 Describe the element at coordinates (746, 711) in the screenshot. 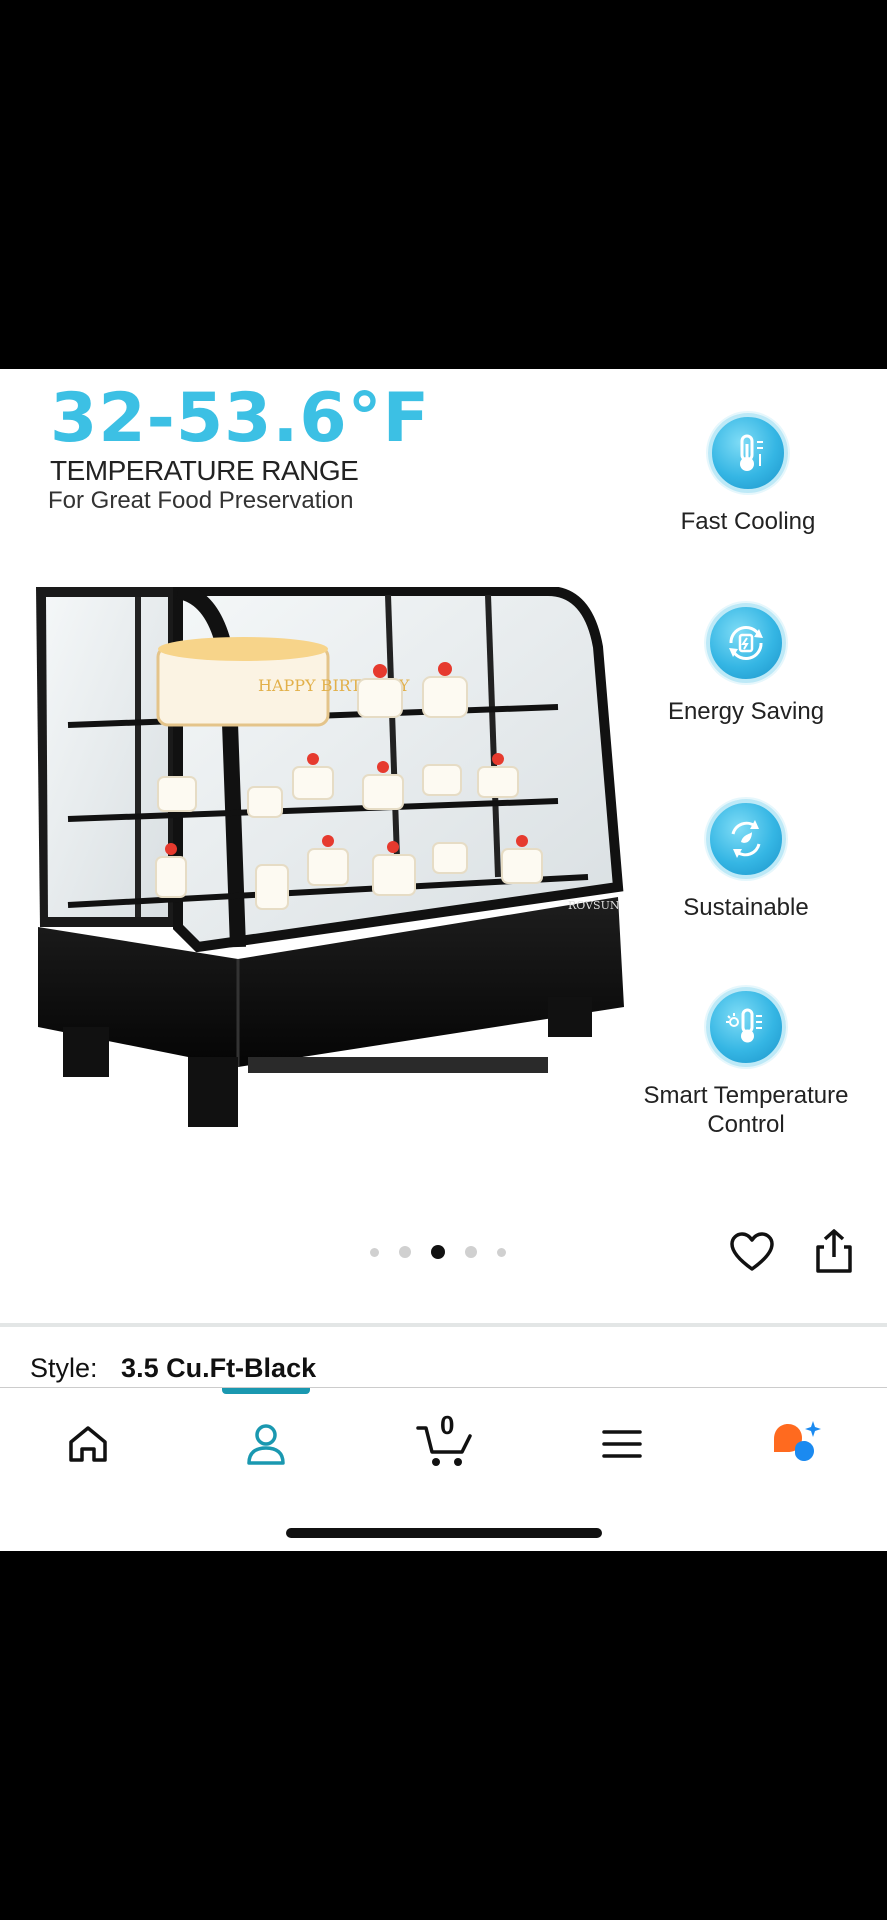

I see `feature-label: Energy Saving` at that location.